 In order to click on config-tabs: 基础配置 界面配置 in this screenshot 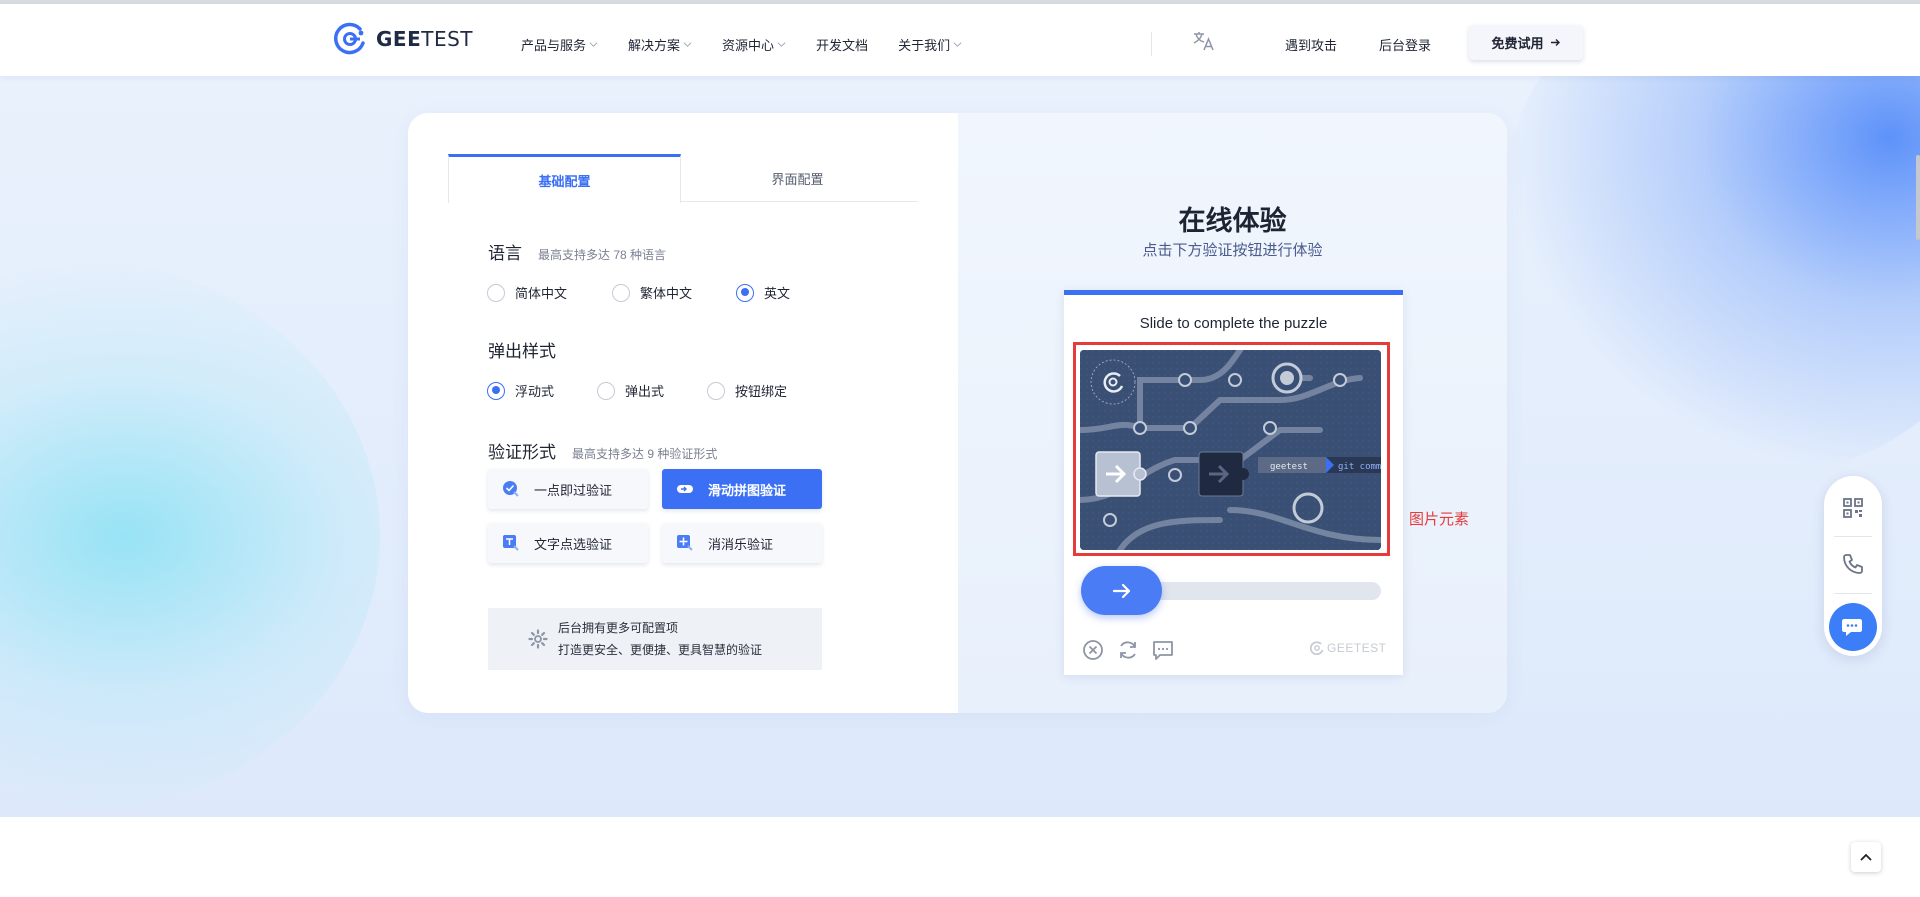, I will do `click(683, 178)`.